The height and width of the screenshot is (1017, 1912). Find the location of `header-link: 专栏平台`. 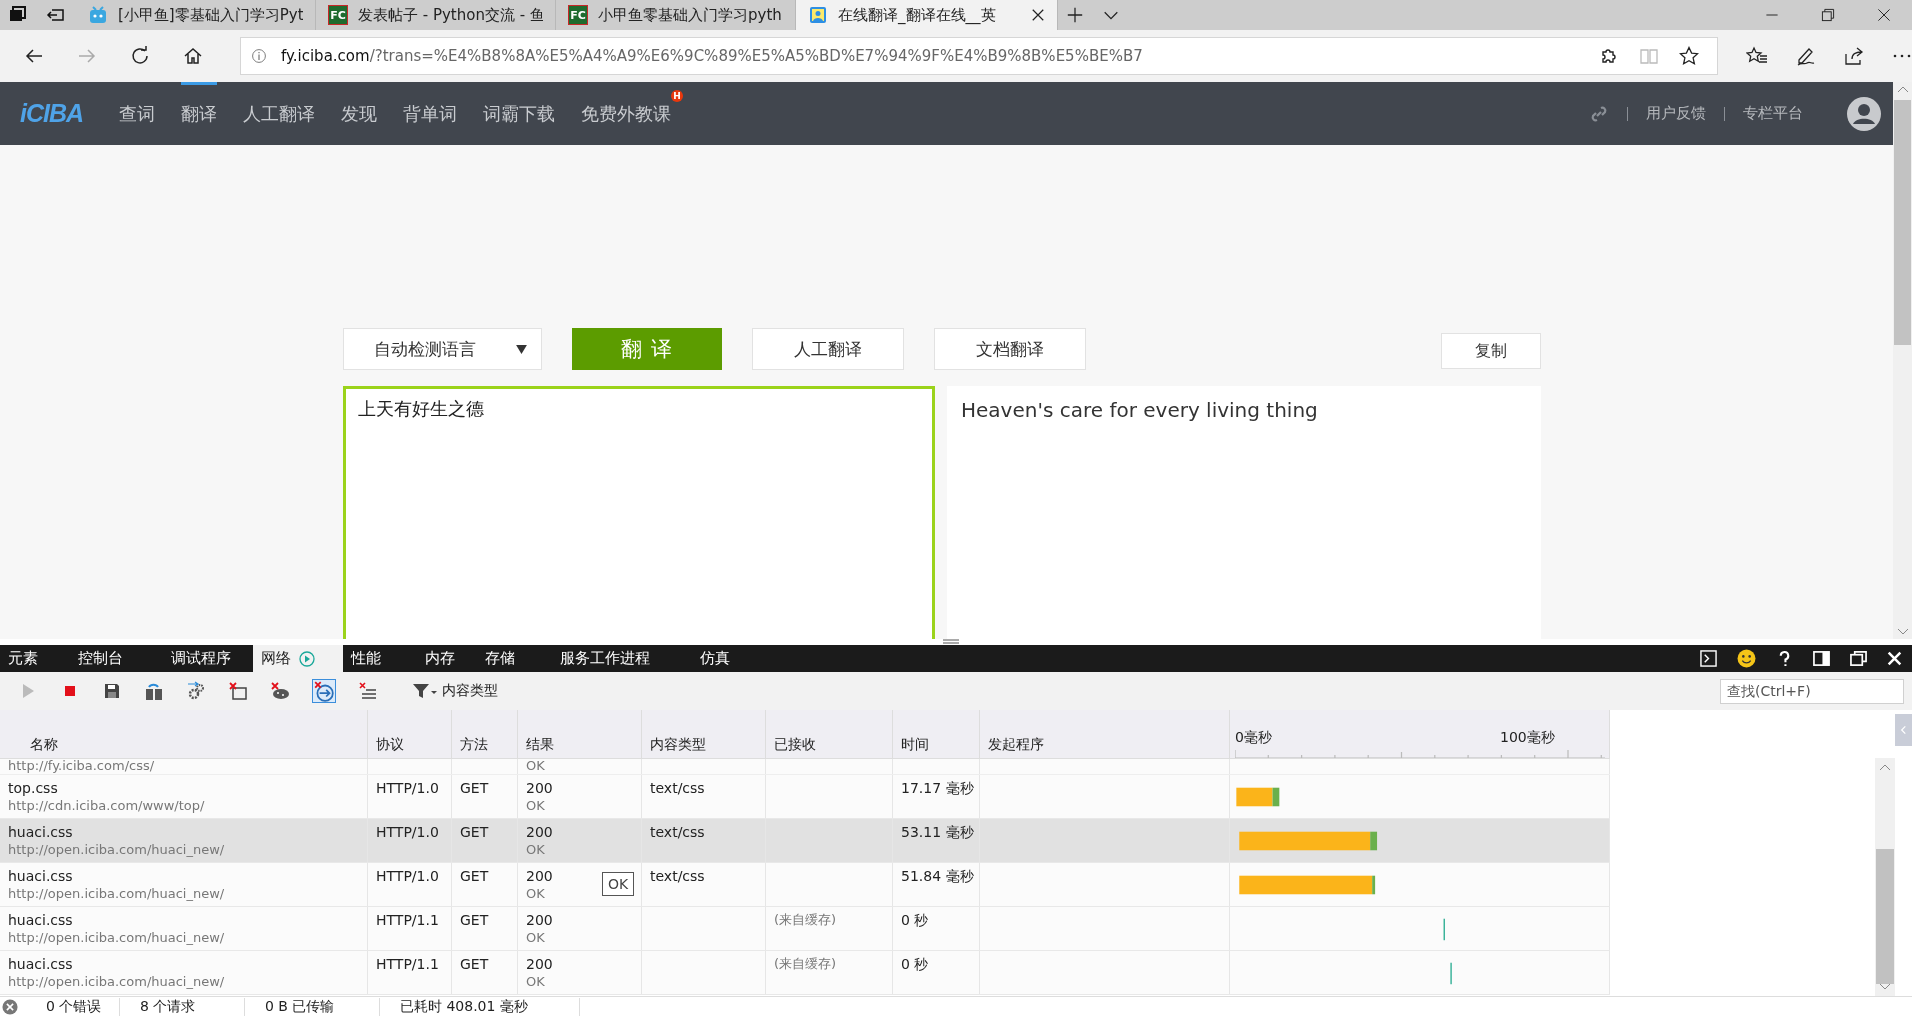

header-link: 专栏平台 is located at coordinates (1773, 113).